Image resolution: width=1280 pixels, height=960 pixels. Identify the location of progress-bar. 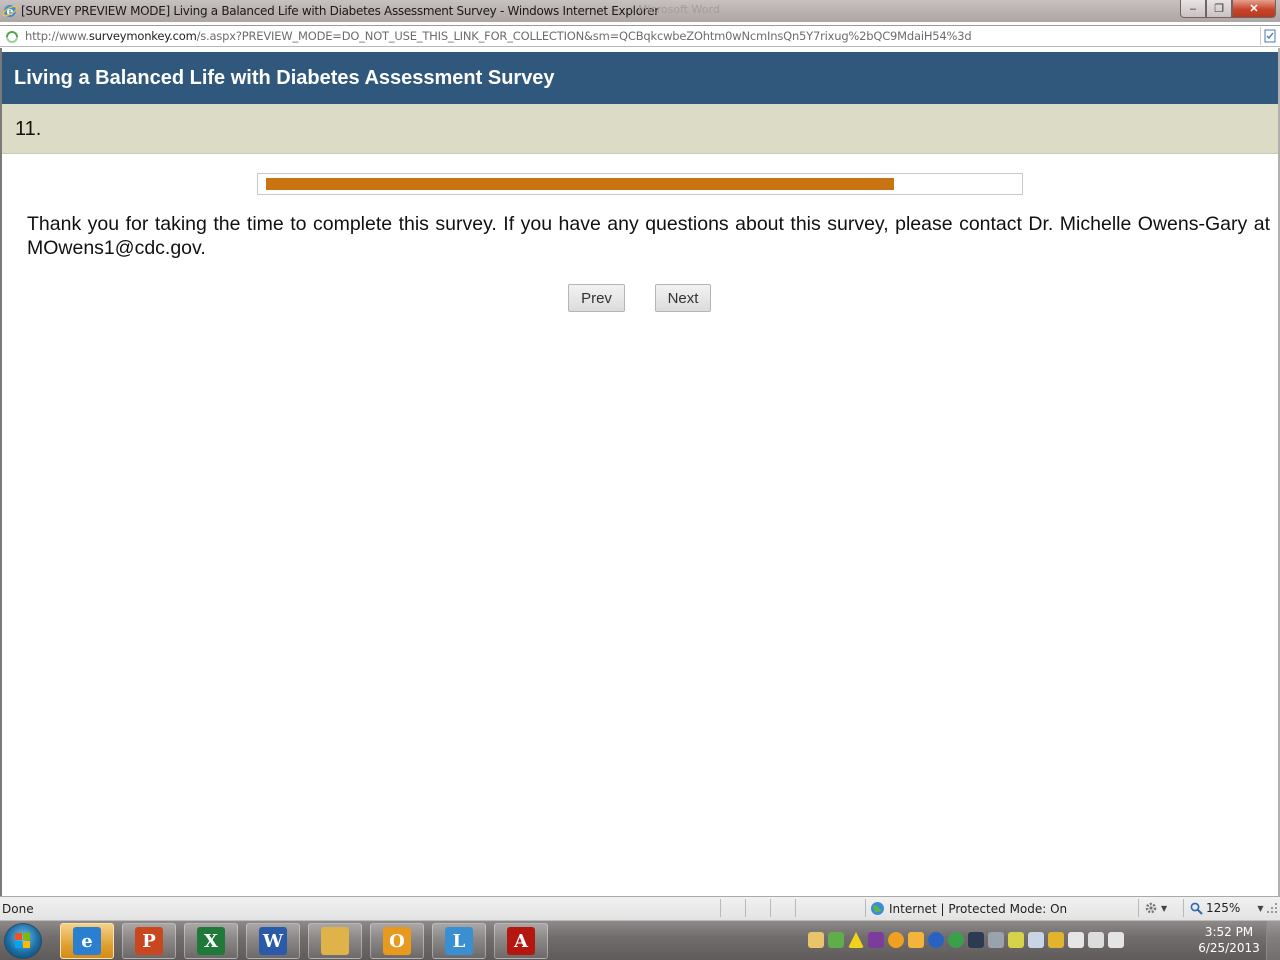
(640, 184).